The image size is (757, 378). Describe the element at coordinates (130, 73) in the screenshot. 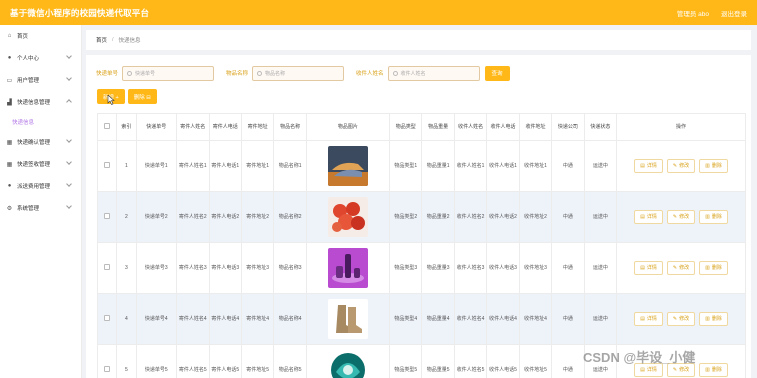

I see `search-icon` at that location.